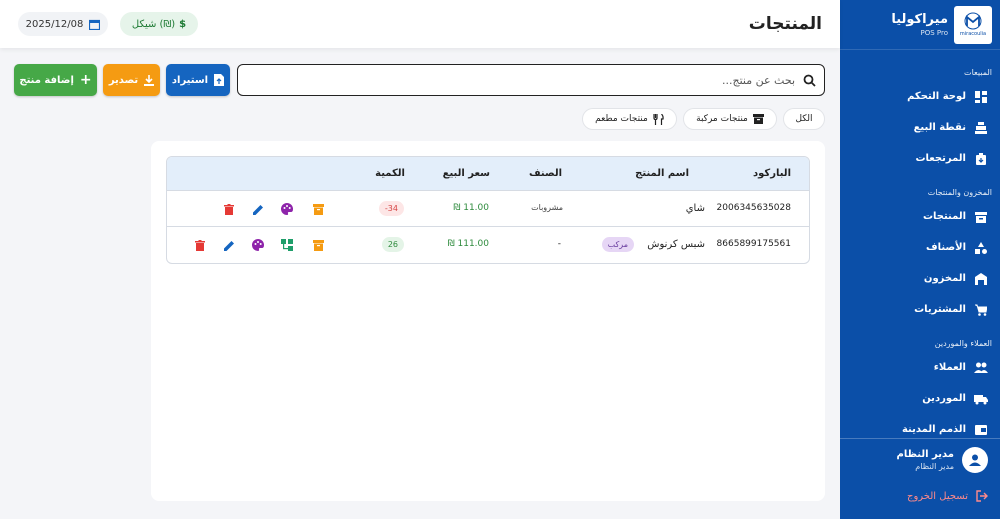 This screenshot has height=519, width=1000. I want to click on quantity-badge: -34, so click(391, 208).